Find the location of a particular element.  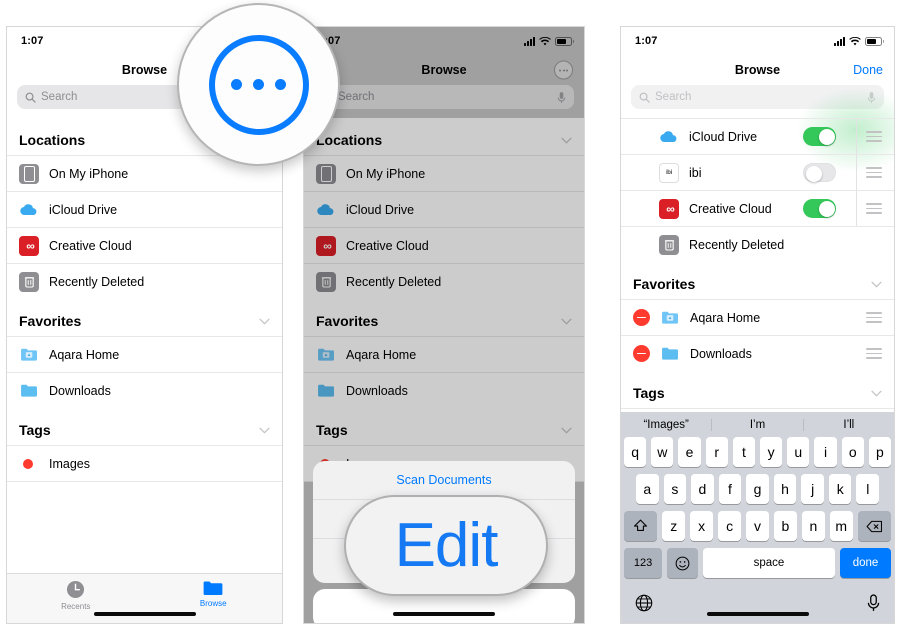

tab-label: Recents is located at coordinates (76, 606).